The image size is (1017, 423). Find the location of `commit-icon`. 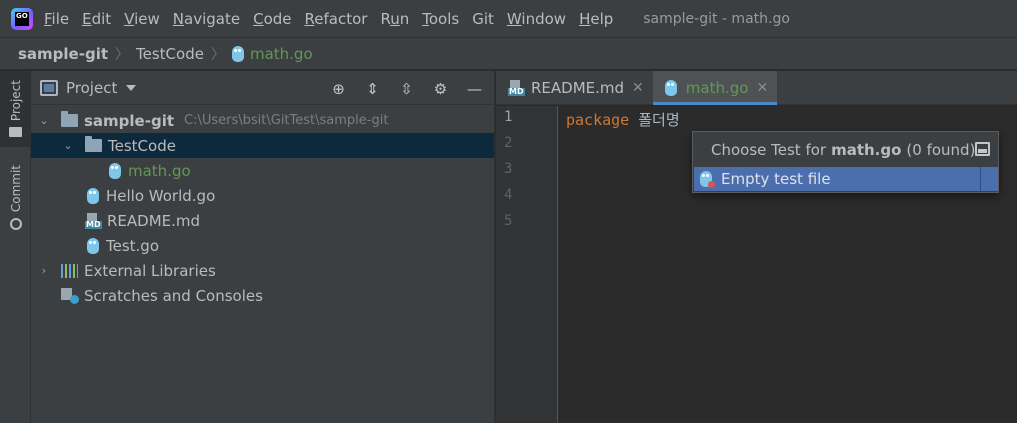

commit-icon is located at coordinates (15, 224).